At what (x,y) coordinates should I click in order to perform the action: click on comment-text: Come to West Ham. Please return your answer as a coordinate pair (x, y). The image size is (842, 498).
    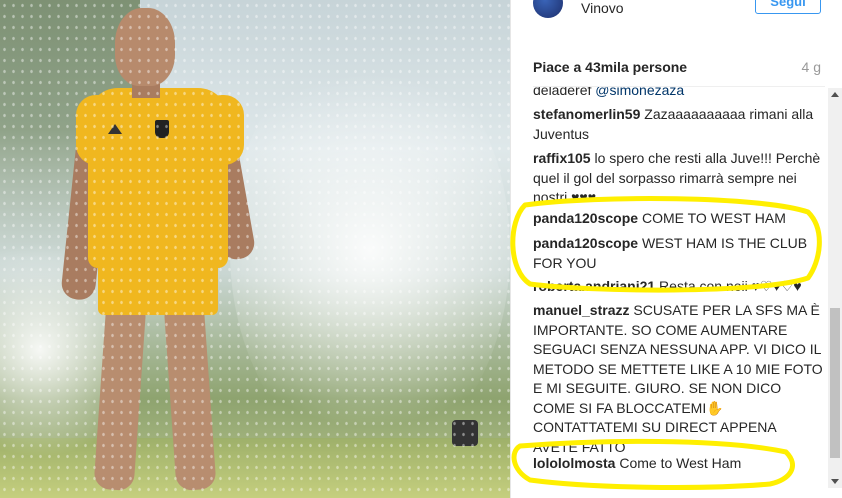
    Looking at the image, I should click on (680, 463).